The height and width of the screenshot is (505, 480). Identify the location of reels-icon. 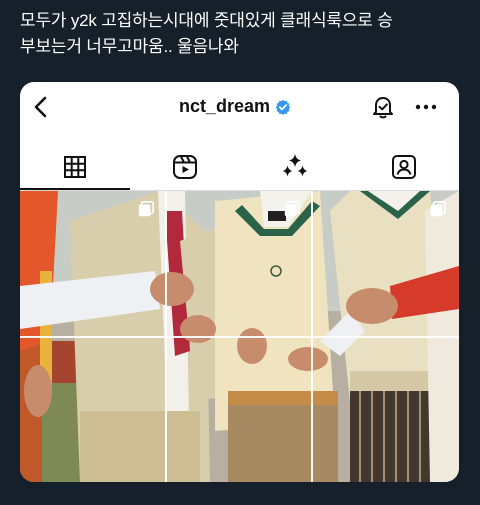
(185, 167).